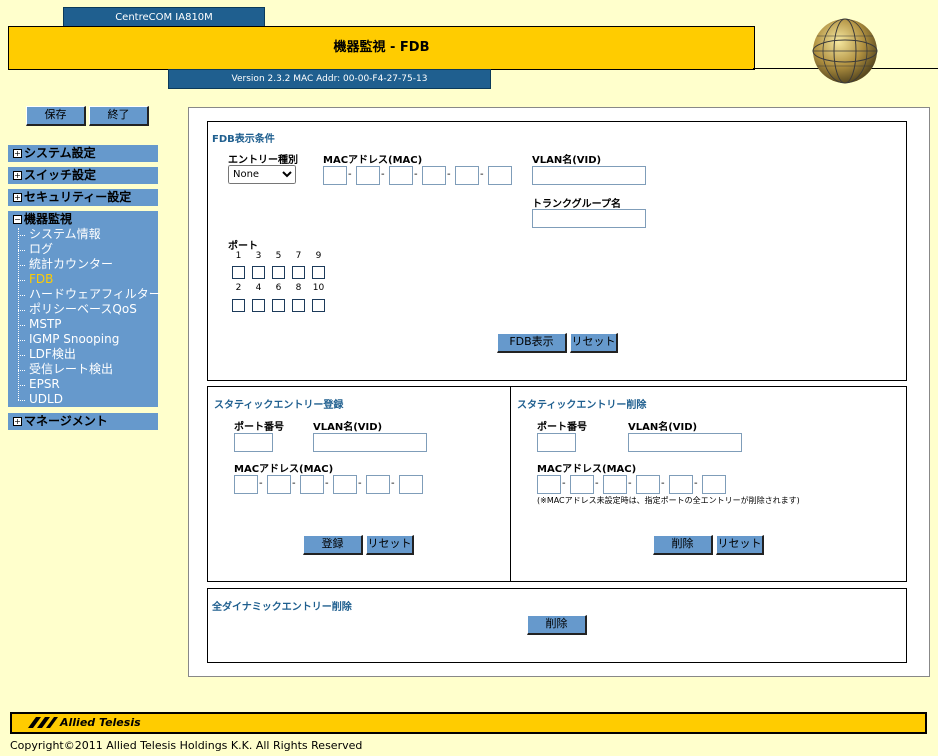 The height and width of the screenshot is (756, 938). I want to click on trunk-group-label: トランクグループ名, so click(576, 204).